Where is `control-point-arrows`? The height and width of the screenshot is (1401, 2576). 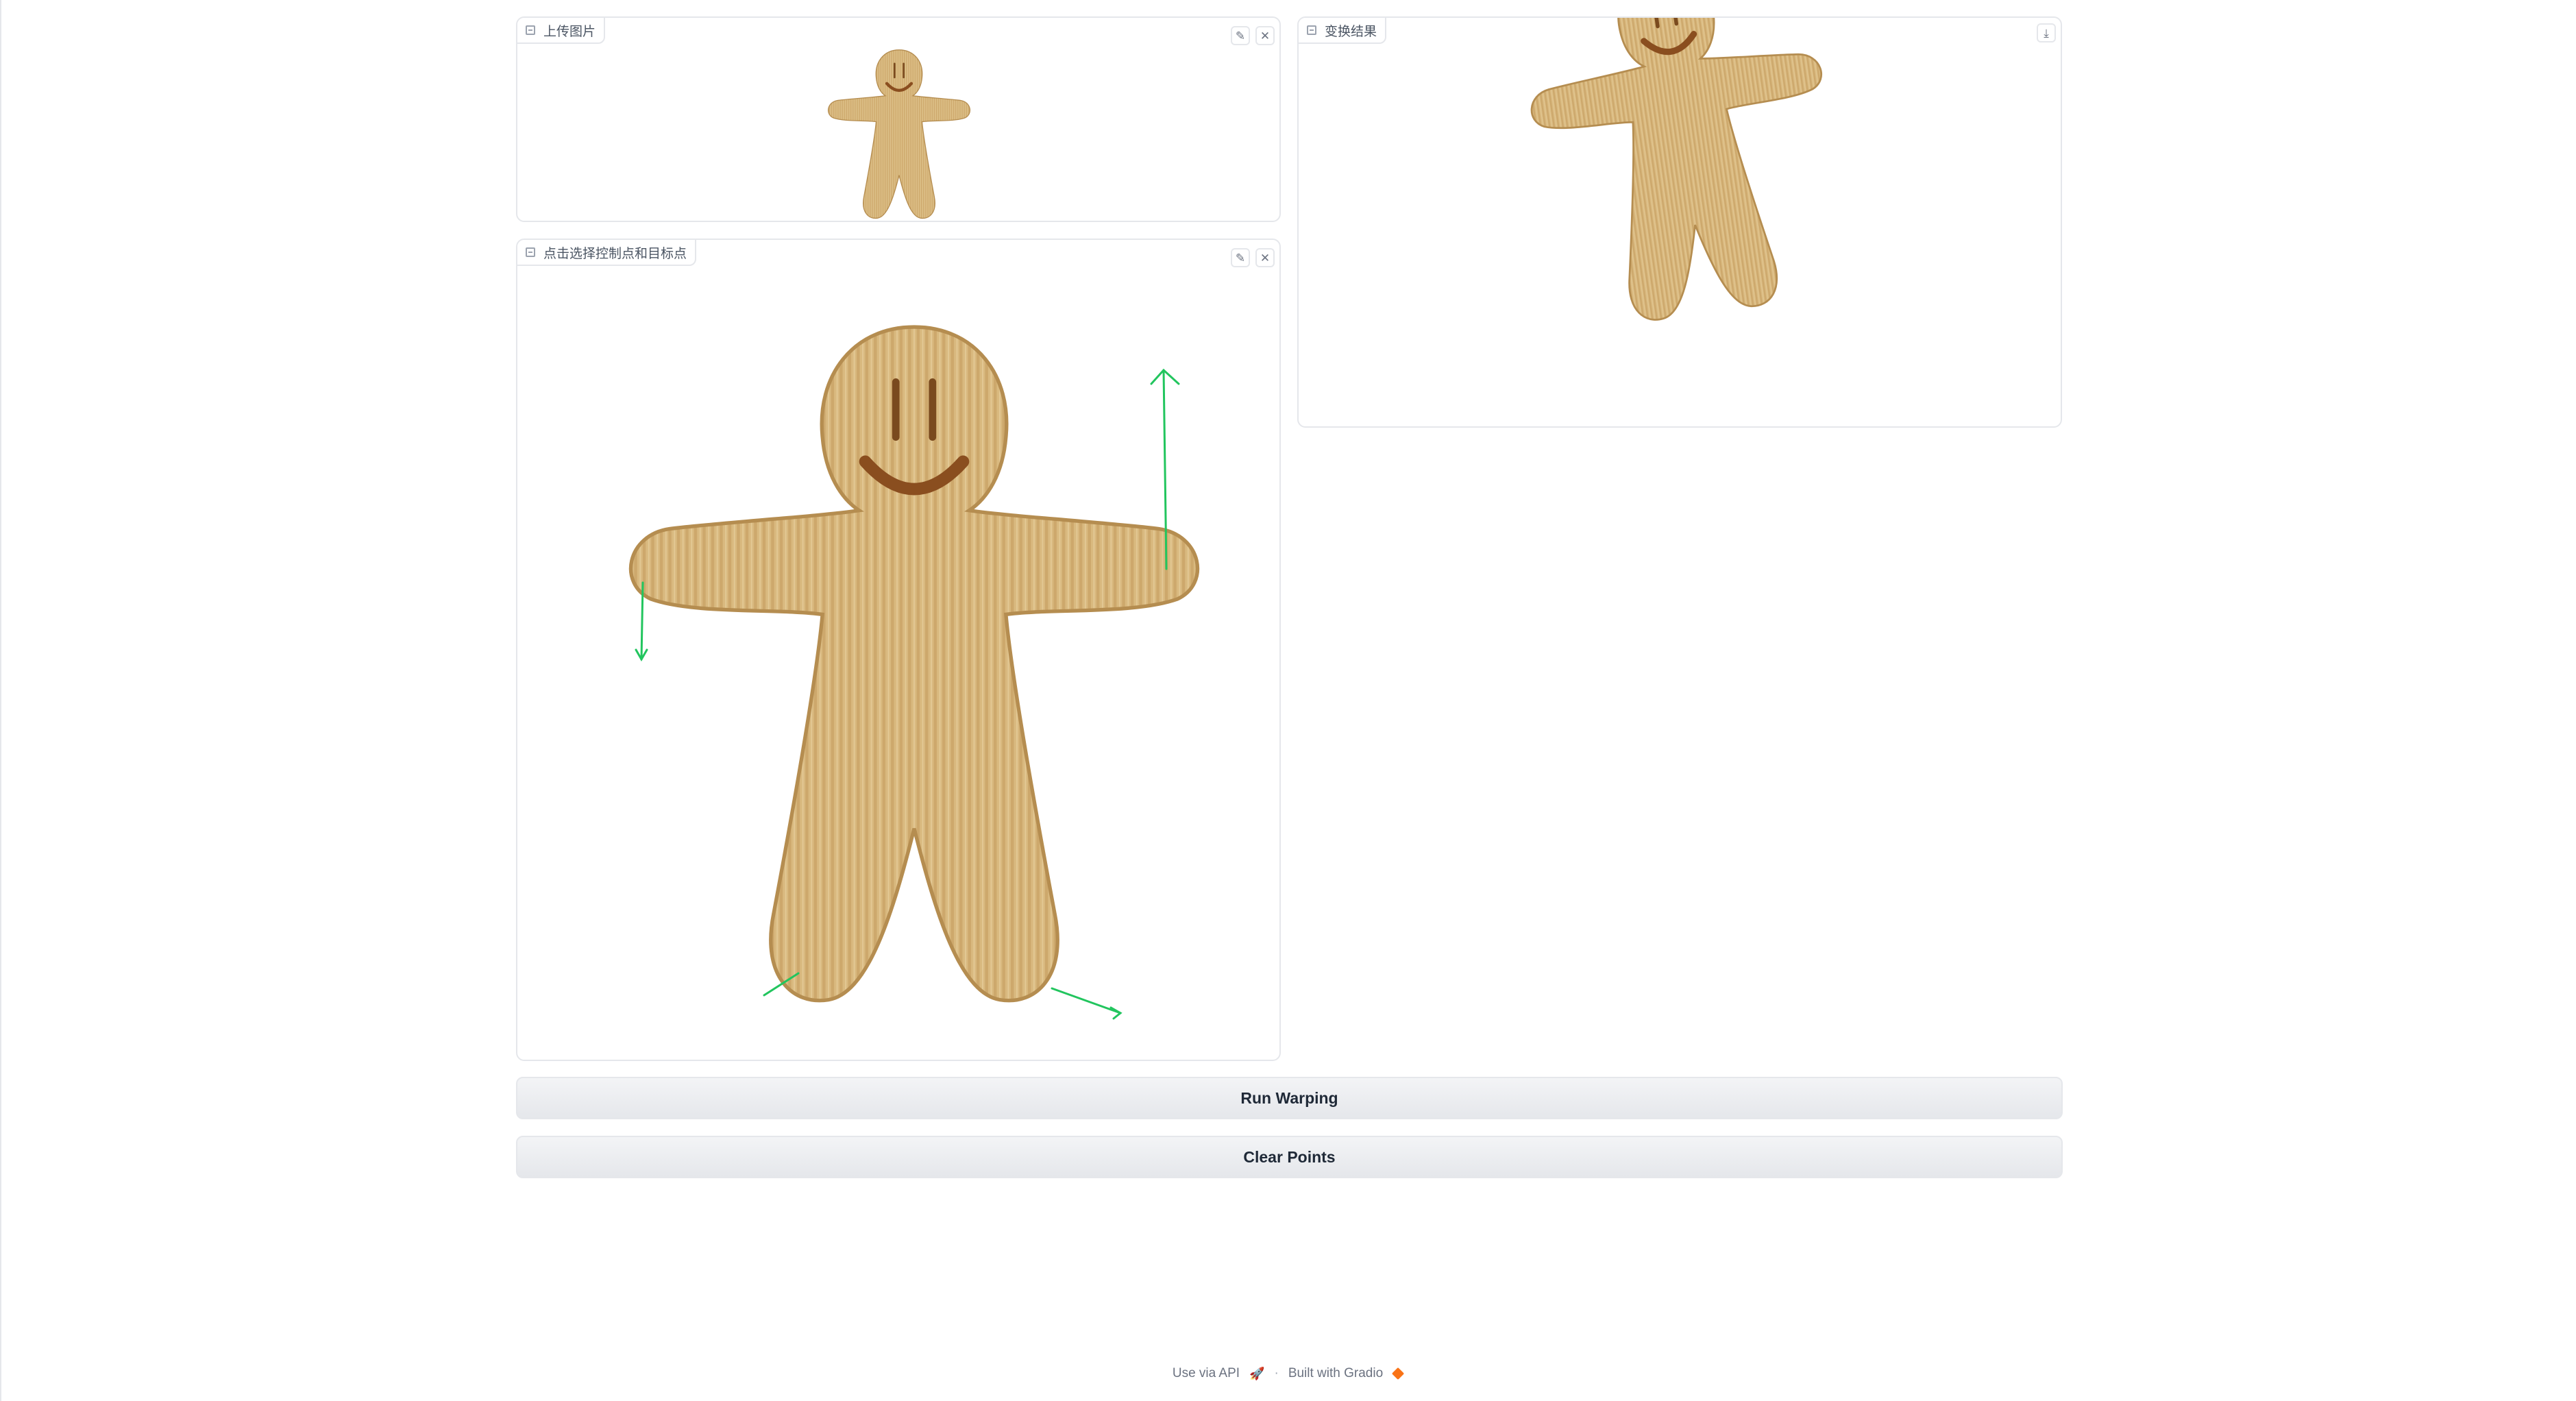
control-point-arrows is located at coordinates (908, 694).